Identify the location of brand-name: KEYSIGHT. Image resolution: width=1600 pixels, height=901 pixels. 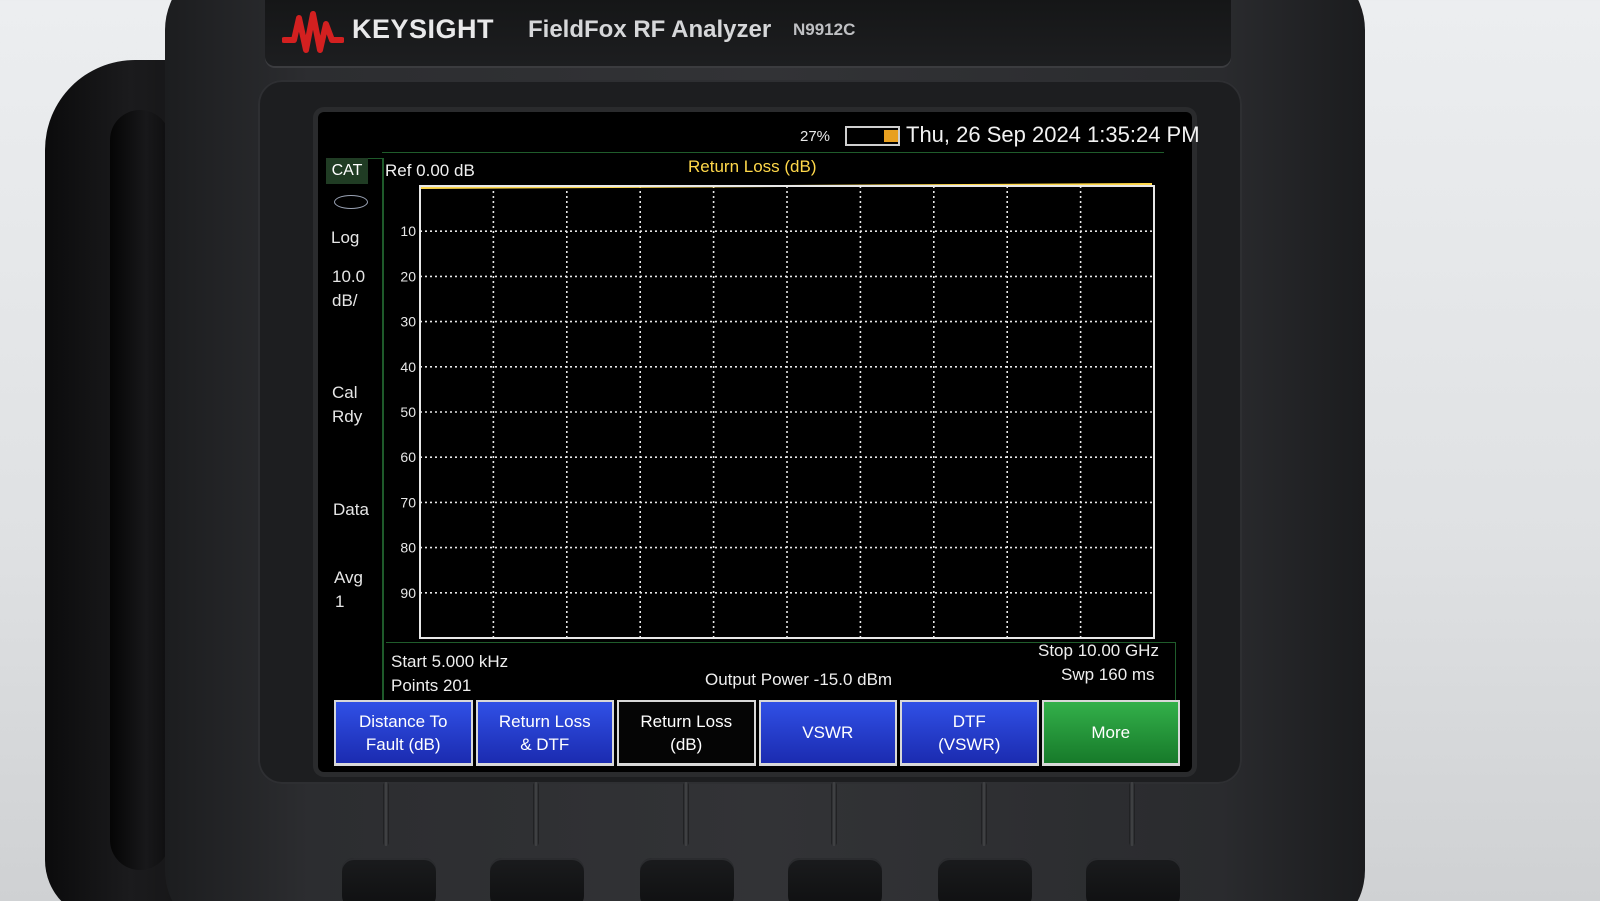
(423, 29).